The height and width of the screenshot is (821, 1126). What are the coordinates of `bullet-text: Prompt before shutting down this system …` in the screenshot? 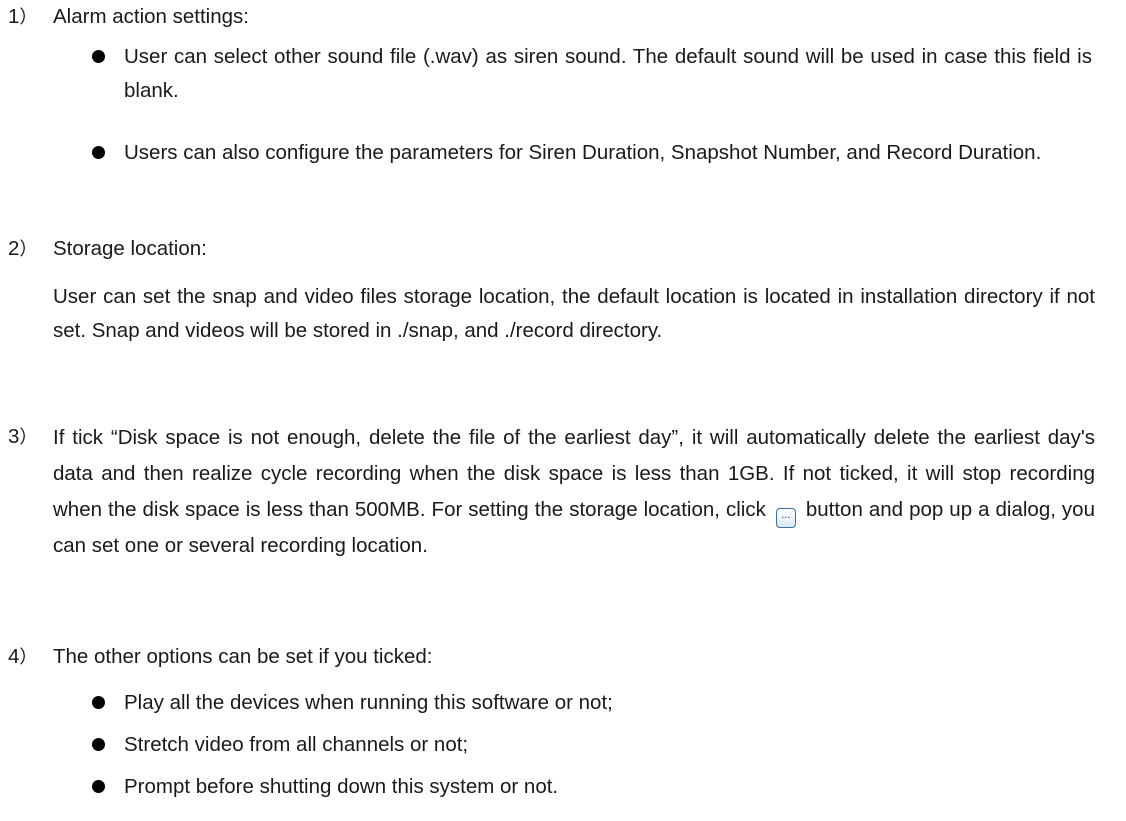 It's located at (341, 786).